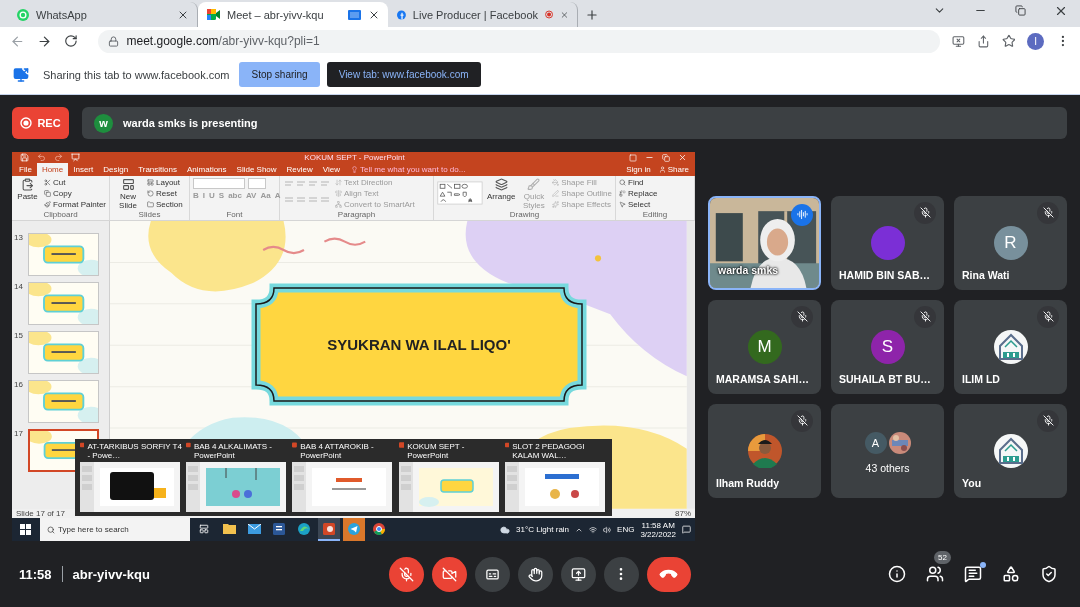  What do you see at coordinates (115, 529) in the screenshot?
I see `taskbar-search-field: Type here to search` at bounding box center [115, 529].